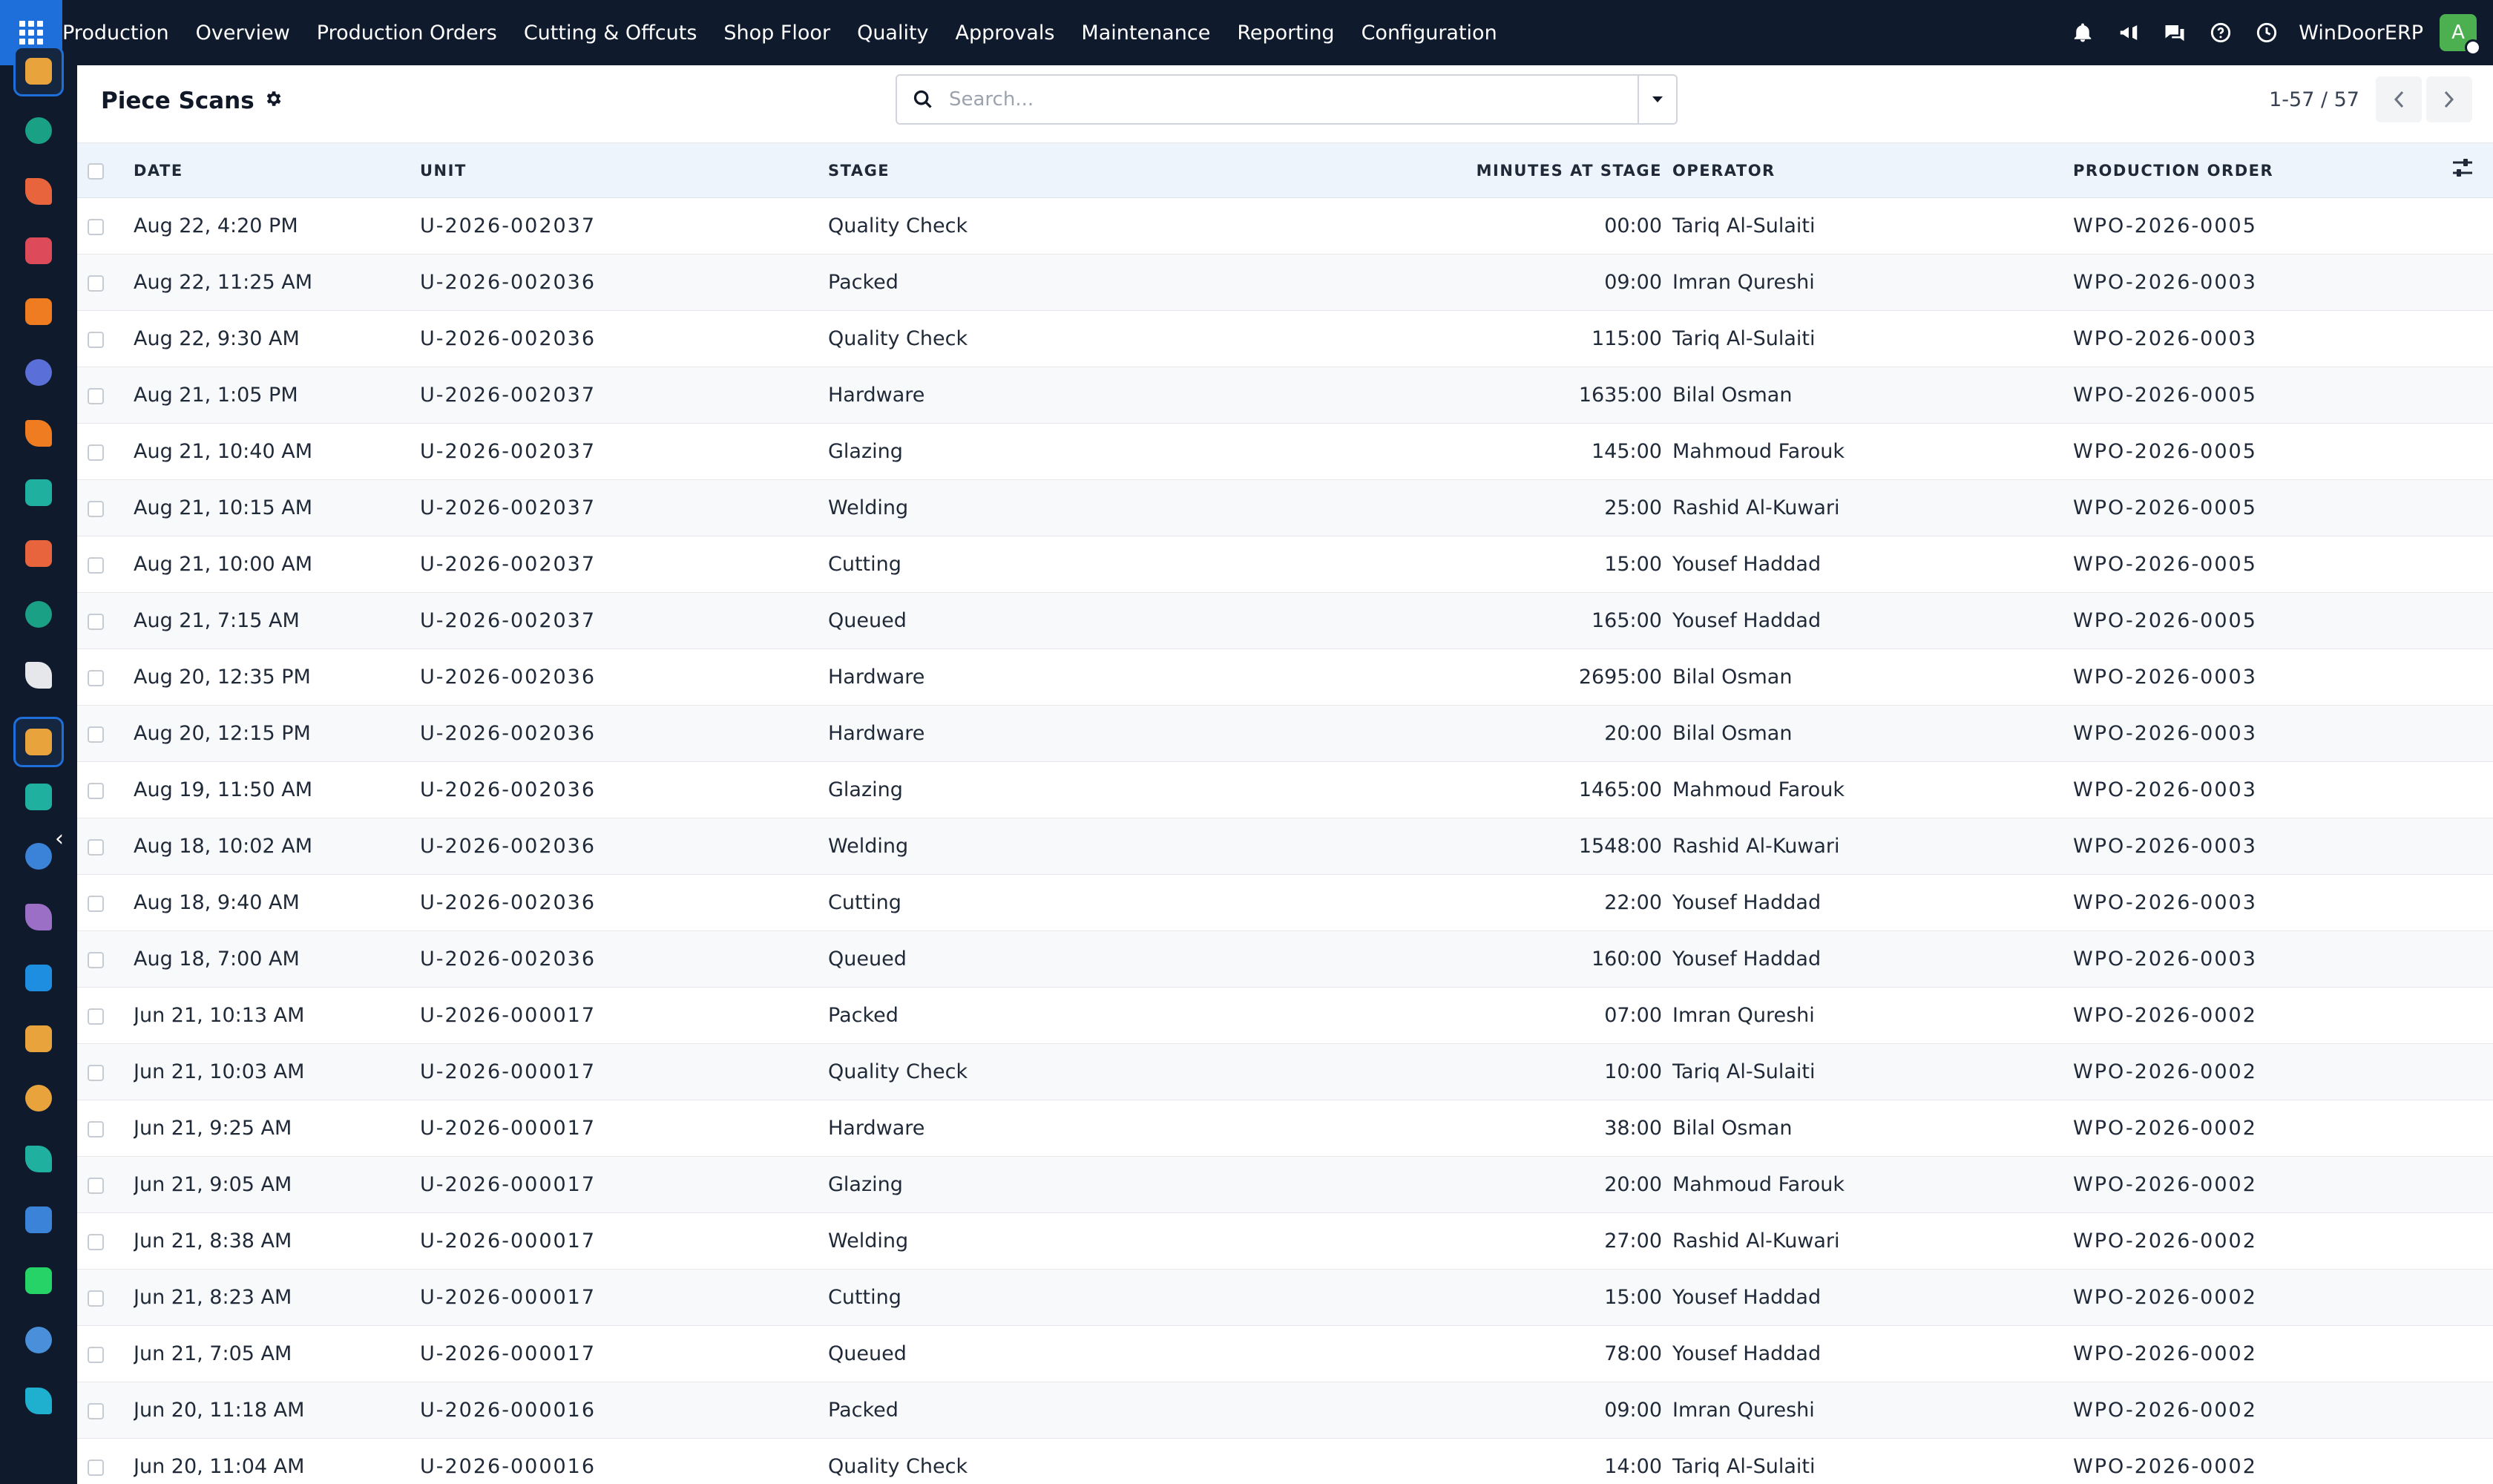  What do you see at coordinates (38, 433) in the screenshot?
I see `livechat-app-icon` at bounding box center [38, 433].